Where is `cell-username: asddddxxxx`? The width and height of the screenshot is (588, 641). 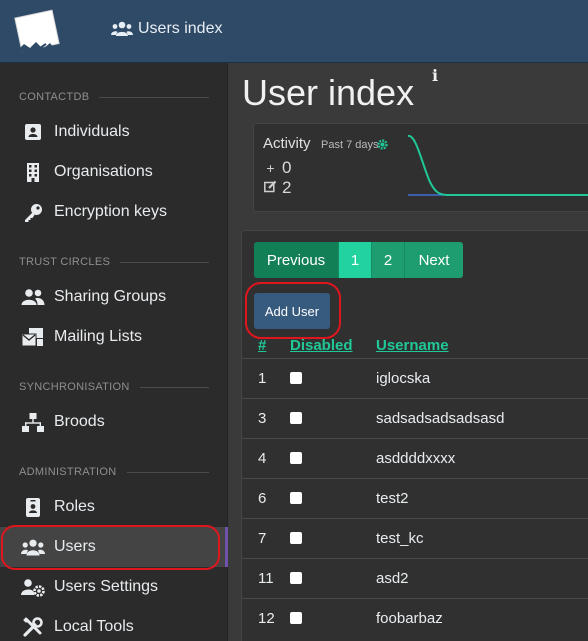 cell-username: asddddxxxx is located at coordinates (416, 458).